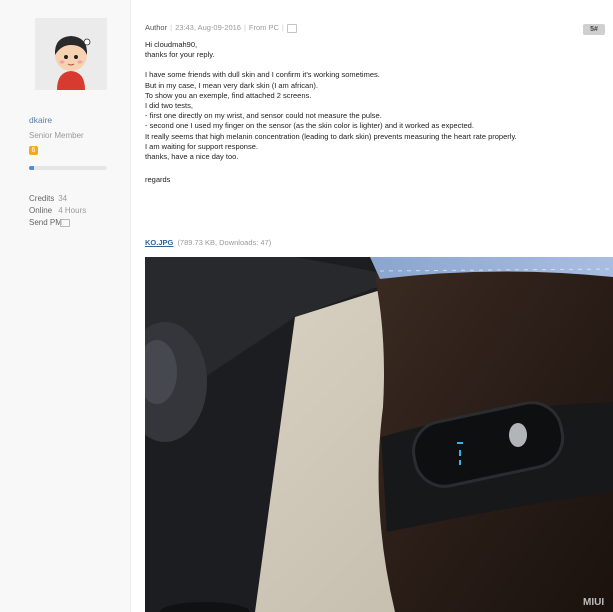  I want to click on photo-watermark: MIUI, so click(593, 602).